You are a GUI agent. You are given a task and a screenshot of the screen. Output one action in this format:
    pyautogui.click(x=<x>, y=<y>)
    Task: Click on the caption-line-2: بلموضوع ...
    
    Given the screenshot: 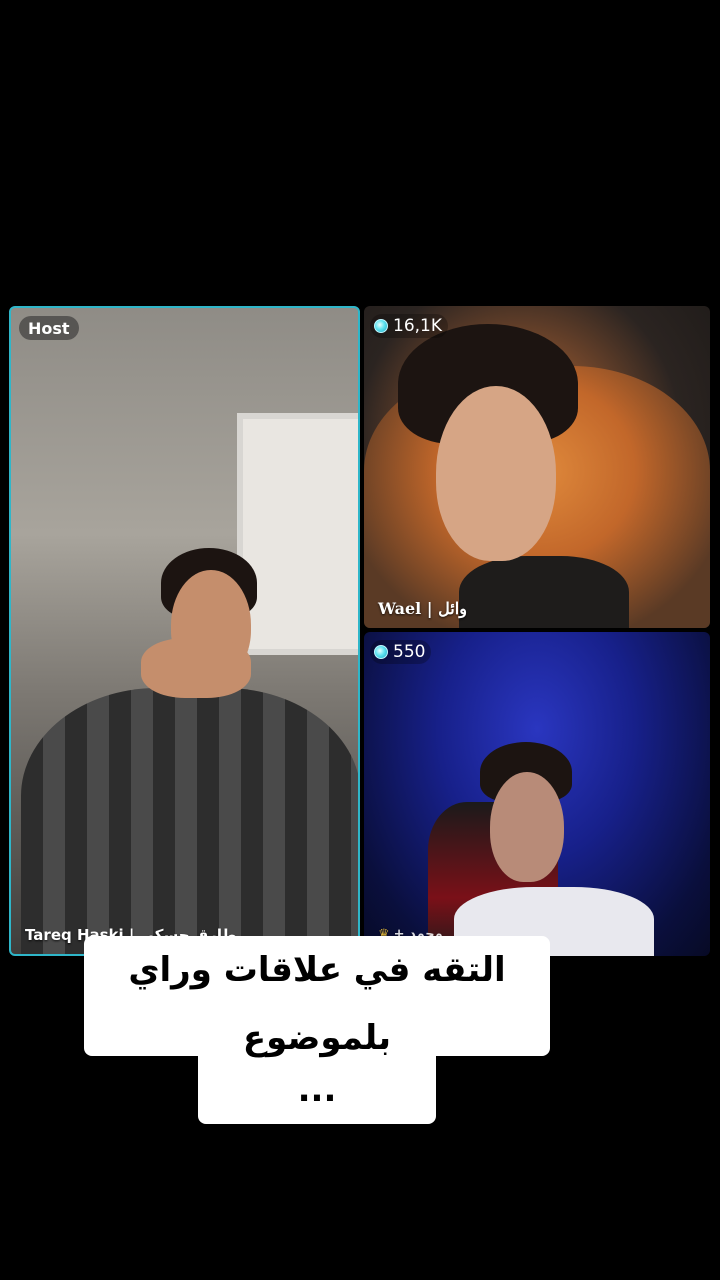 What is the action you would take?
    pyautogui.click(x=317, y=1064)
    